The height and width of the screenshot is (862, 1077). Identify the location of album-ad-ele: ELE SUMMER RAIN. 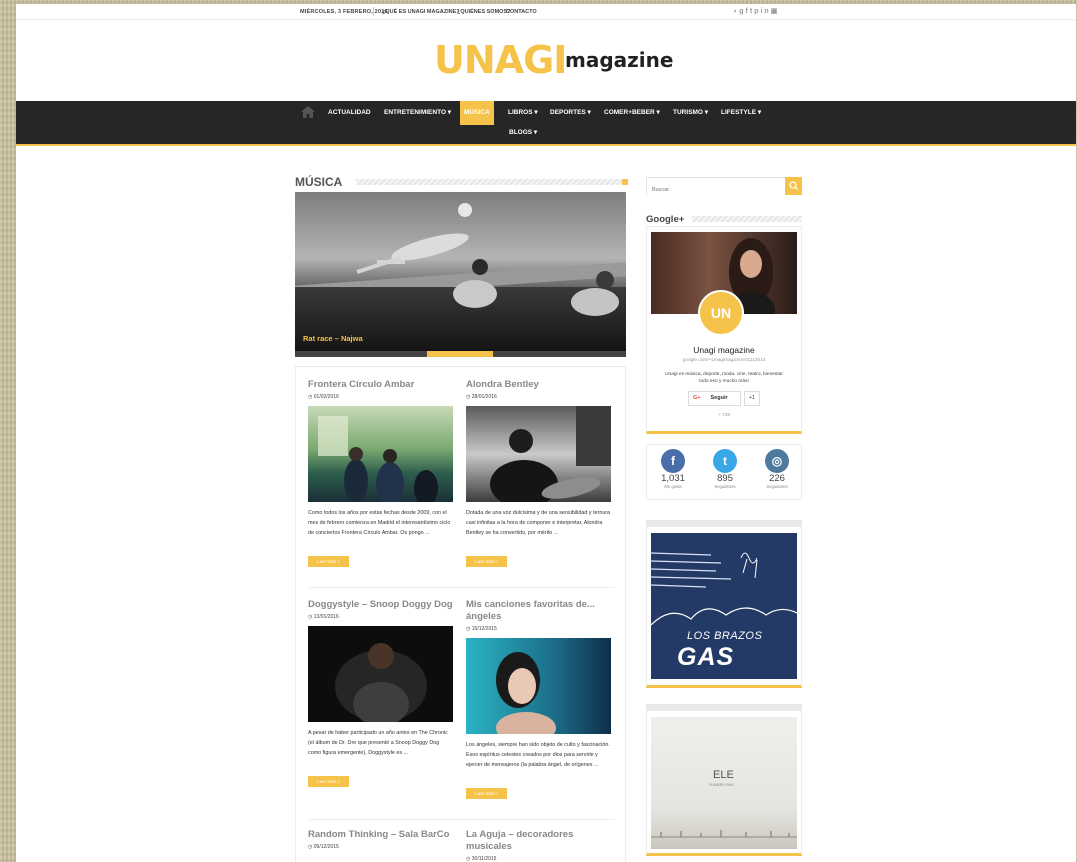
(724, 783).